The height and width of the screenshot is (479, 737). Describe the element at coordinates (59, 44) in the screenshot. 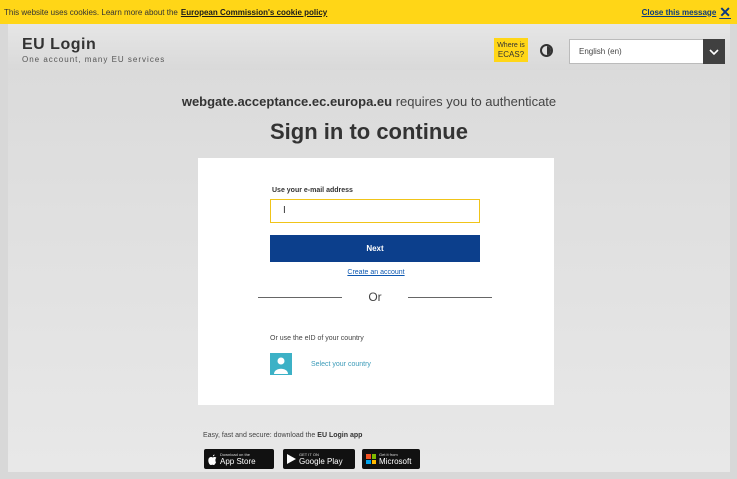

I see `app-title: EU Login` at that location.